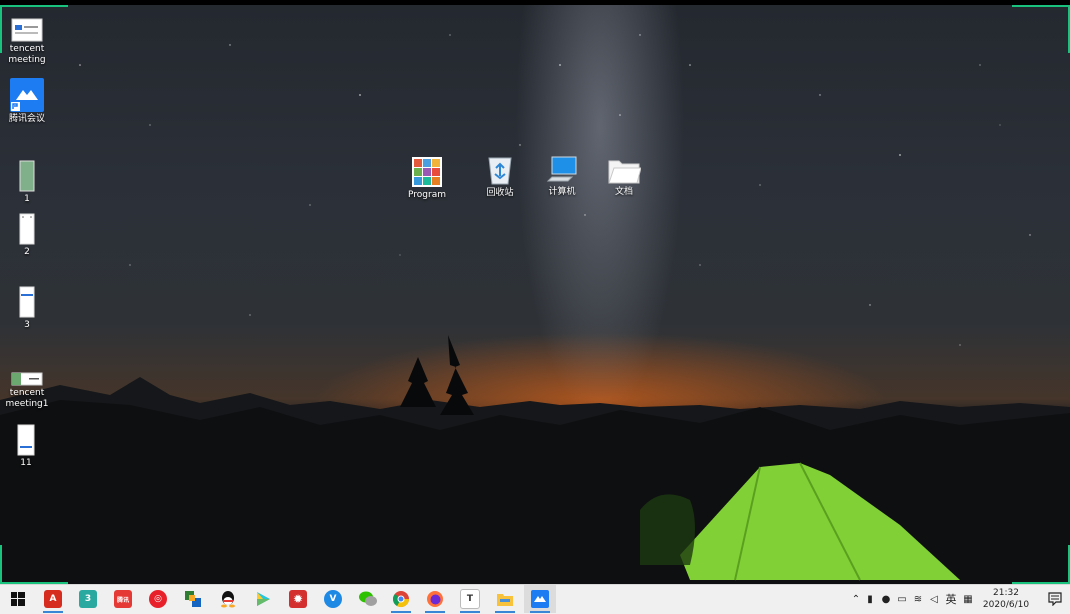 The image size is (1070, 614). I want to click on taskbar-app-v: V, so click(333, 599).